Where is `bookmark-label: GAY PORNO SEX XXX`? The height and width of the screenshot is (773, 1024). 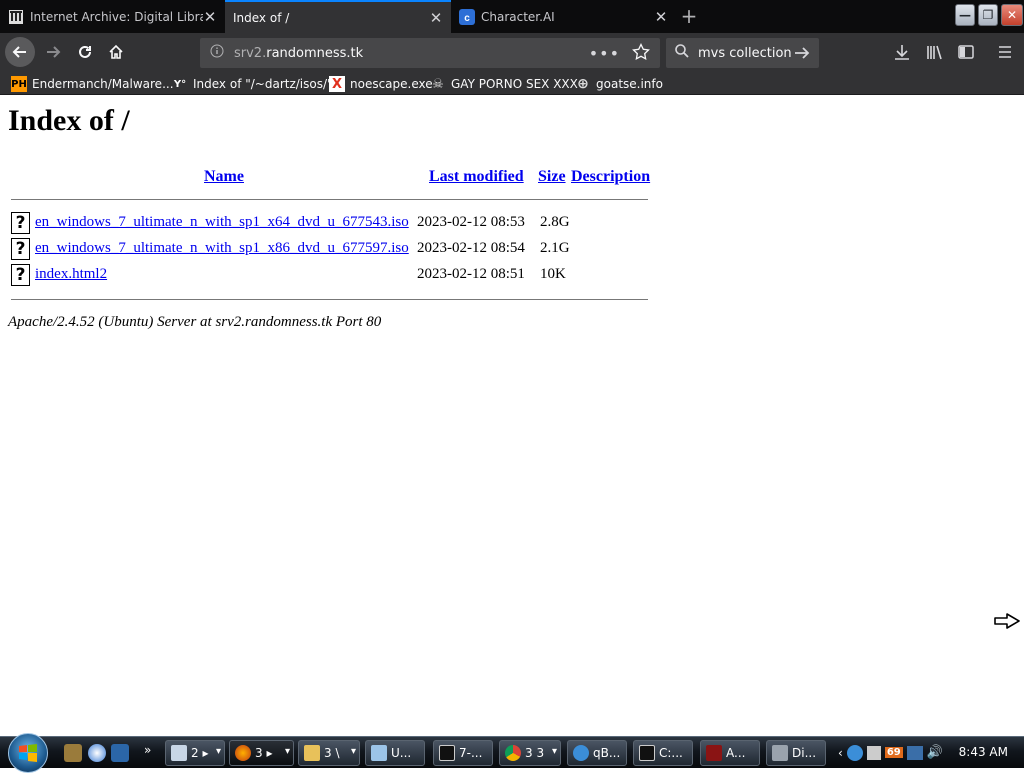
bookmark-label: GAY PORNO SEX XXX is located at coordinates (514, 84).